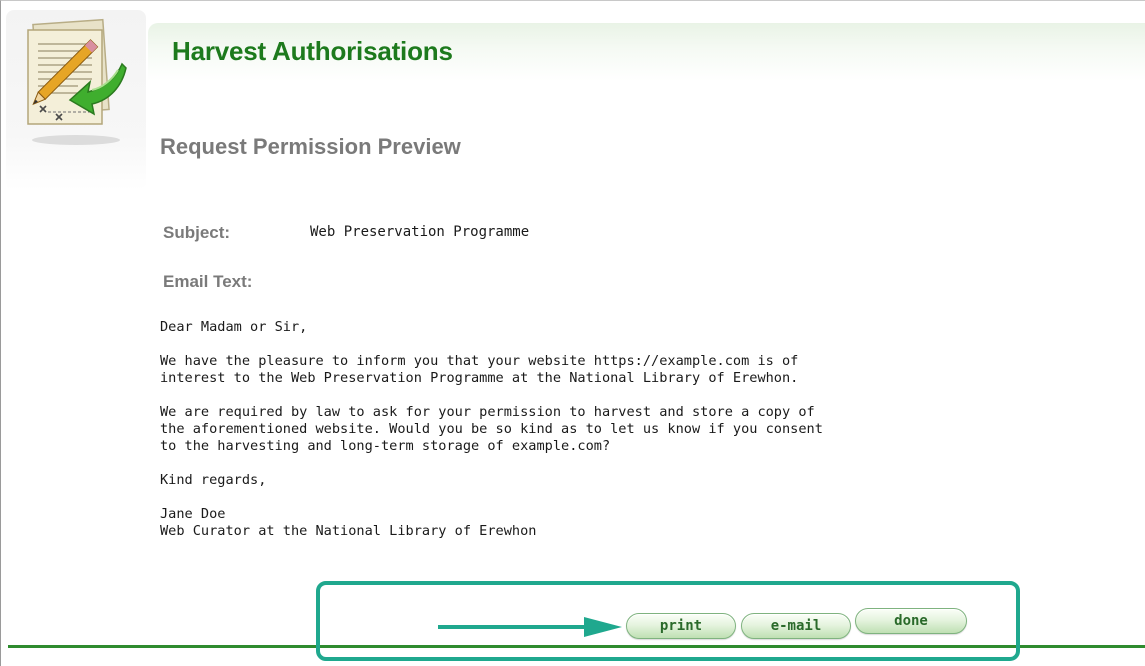 The image size is (1145, 666). I want to click on document-pencil-arrow-icon, so click(77, 81).